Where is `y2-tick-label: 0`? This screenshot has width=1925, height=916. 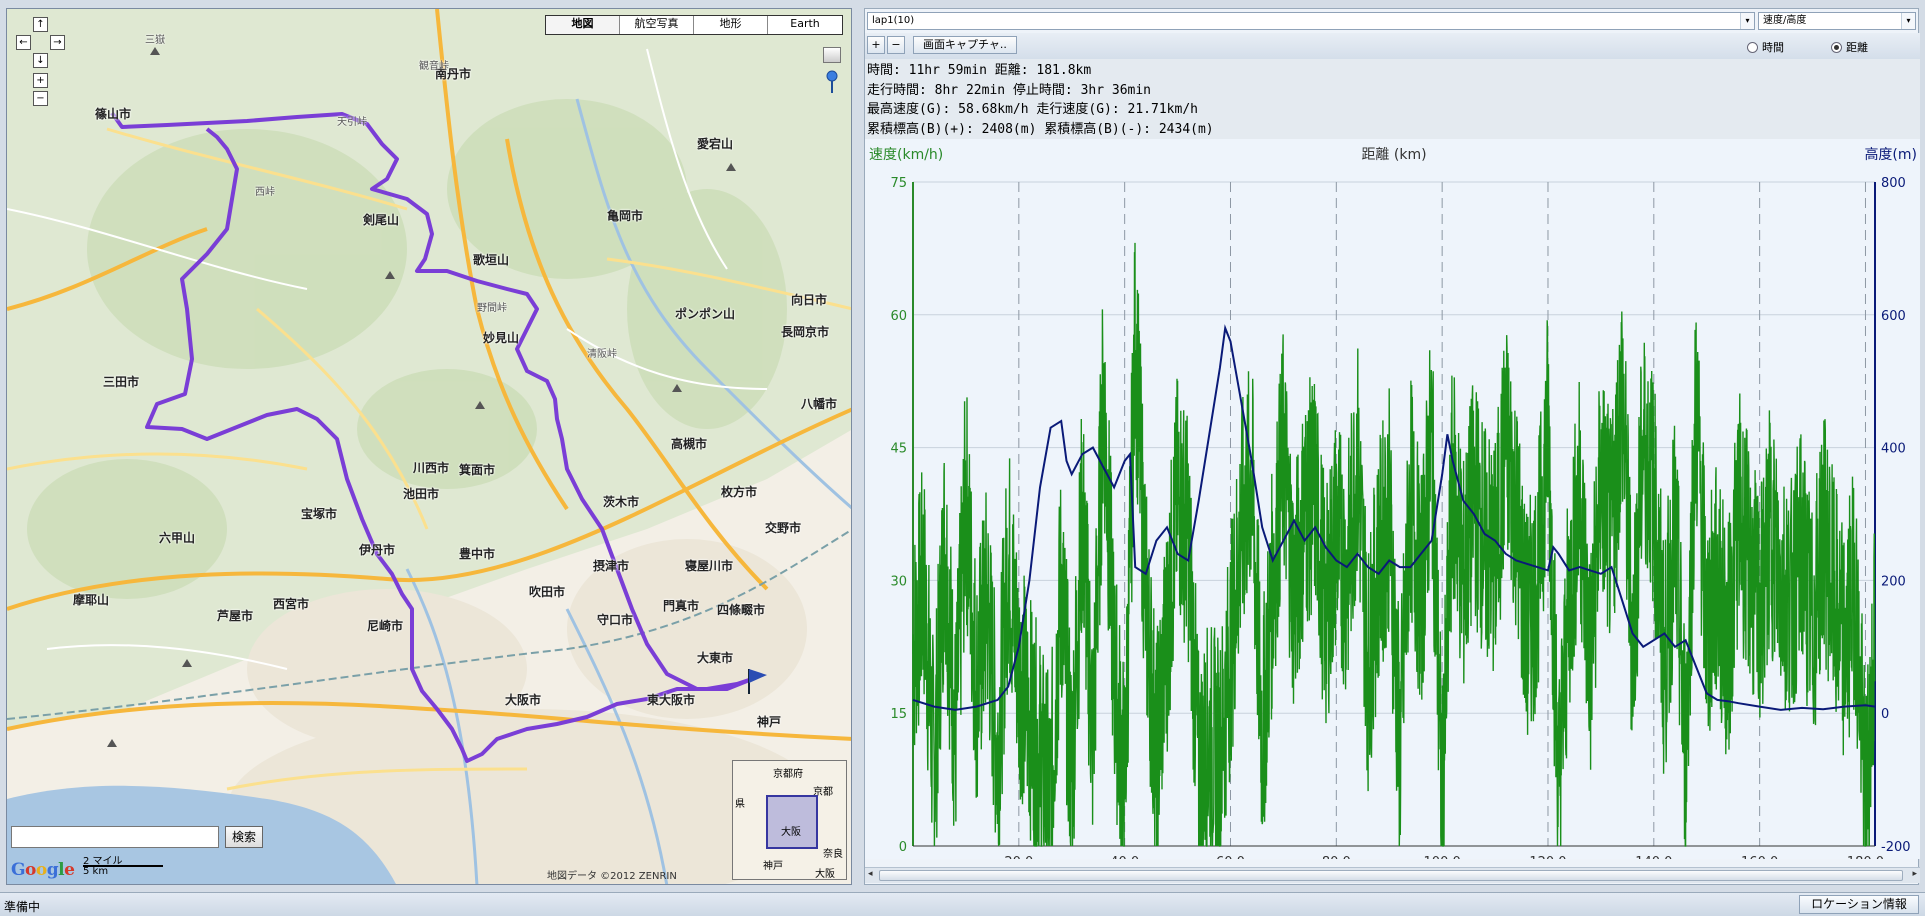
y2-tick-label: 0 is located at coordinates (1885, 714).